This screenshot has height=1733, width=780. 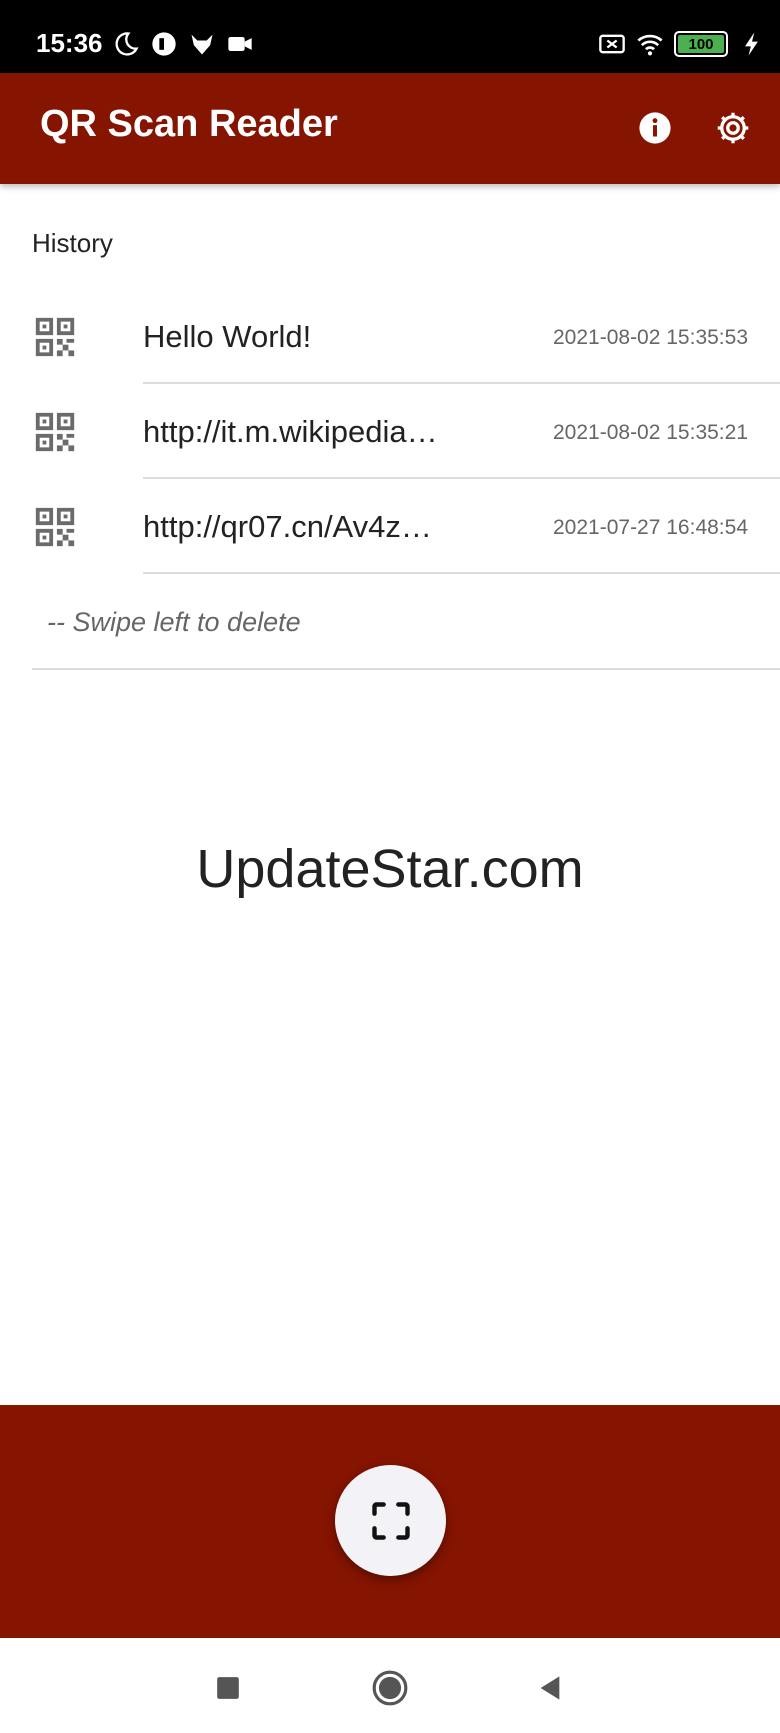 What do you see at coordinates (650, 337) in the screenshot?
I see `history-item-time: 2021-08-02 15:35:53` at bounding box center [650, 337].